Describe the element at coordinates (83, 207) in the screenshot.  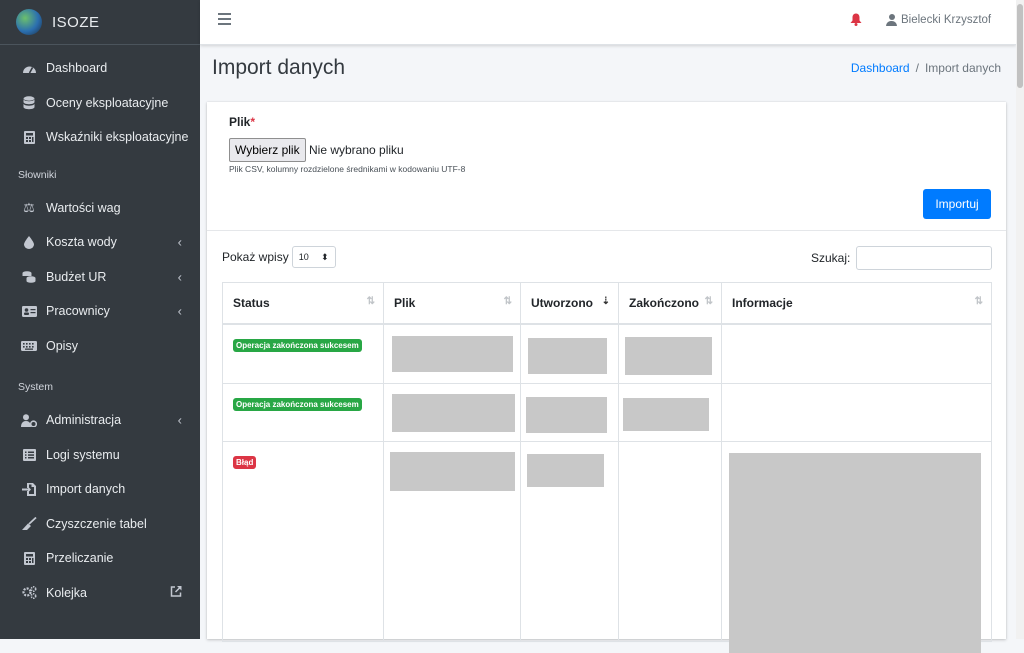
I see `sidebar-item-label: Wartości wag` at that location.